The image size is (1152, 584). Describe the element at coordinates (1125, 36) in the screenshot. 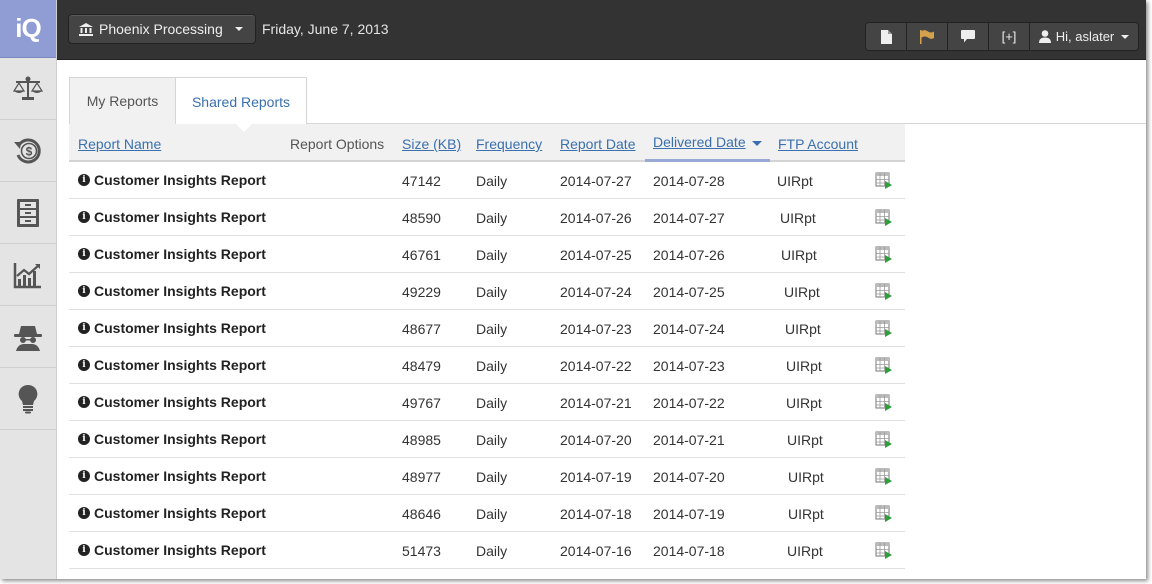

I see `chevron-down-icon` at that location.